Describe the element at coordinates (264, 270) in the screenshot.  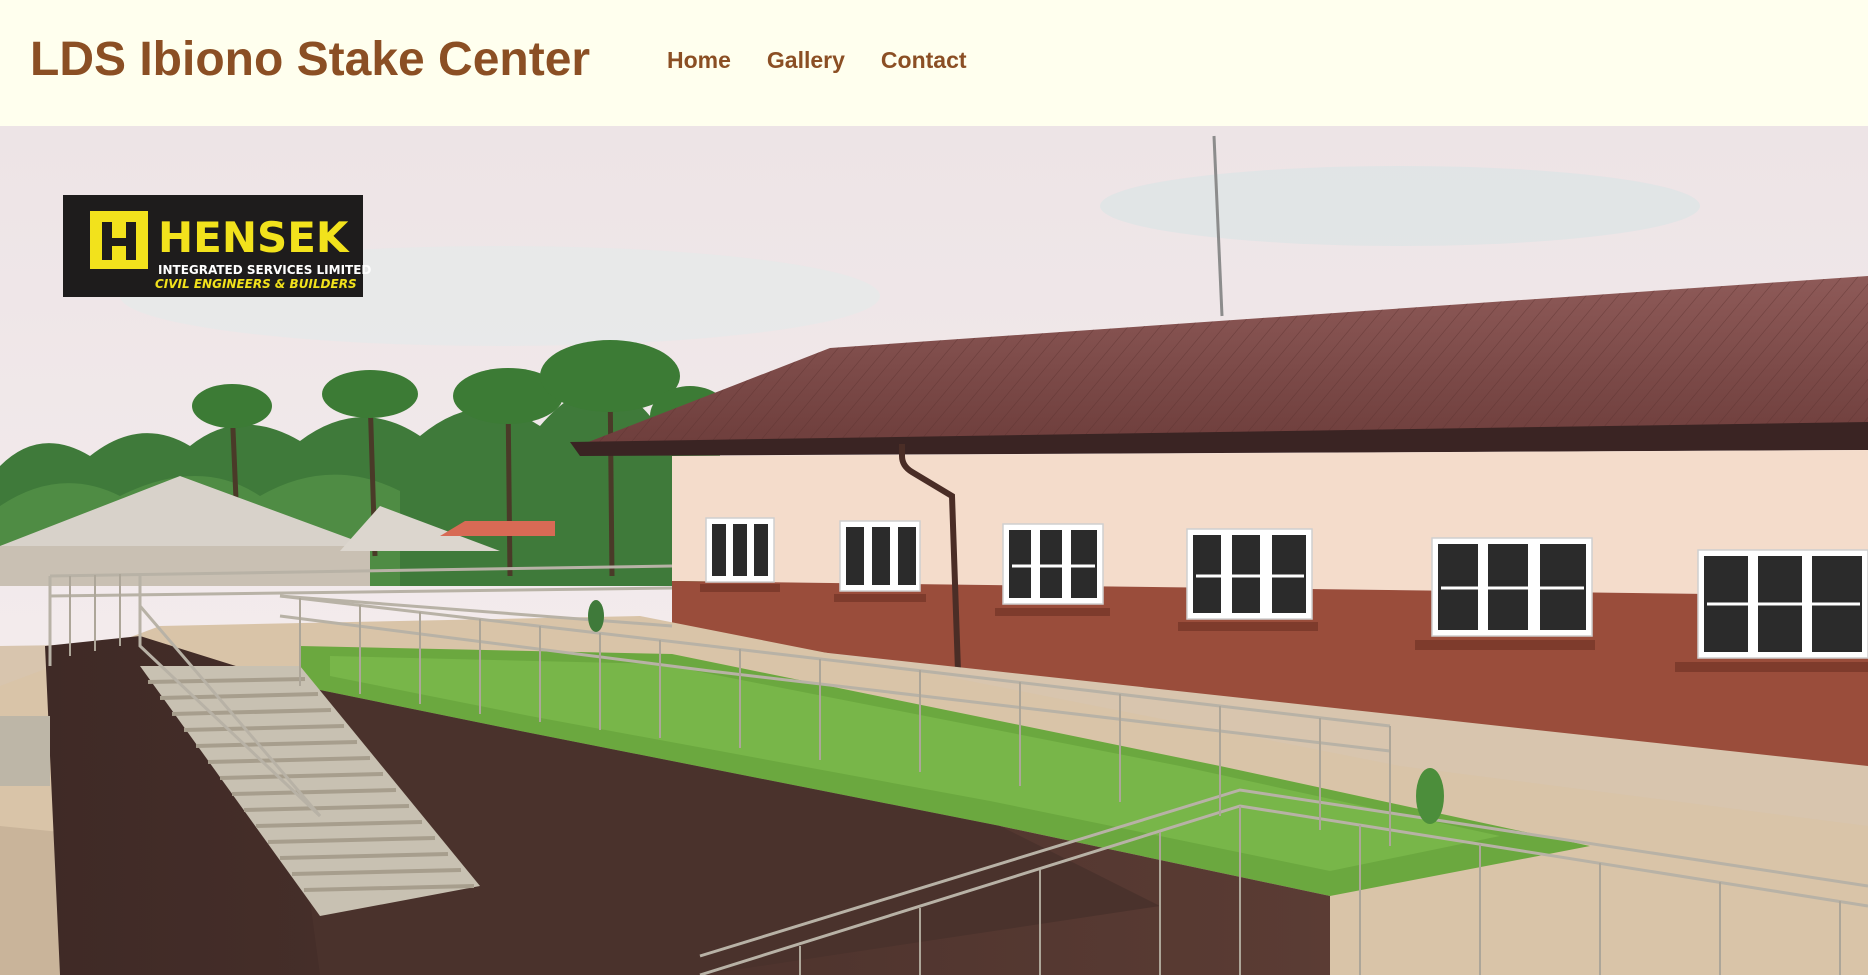
I see `logo-line-1: INTEGRATED SERVICES LIMITED` at that location.